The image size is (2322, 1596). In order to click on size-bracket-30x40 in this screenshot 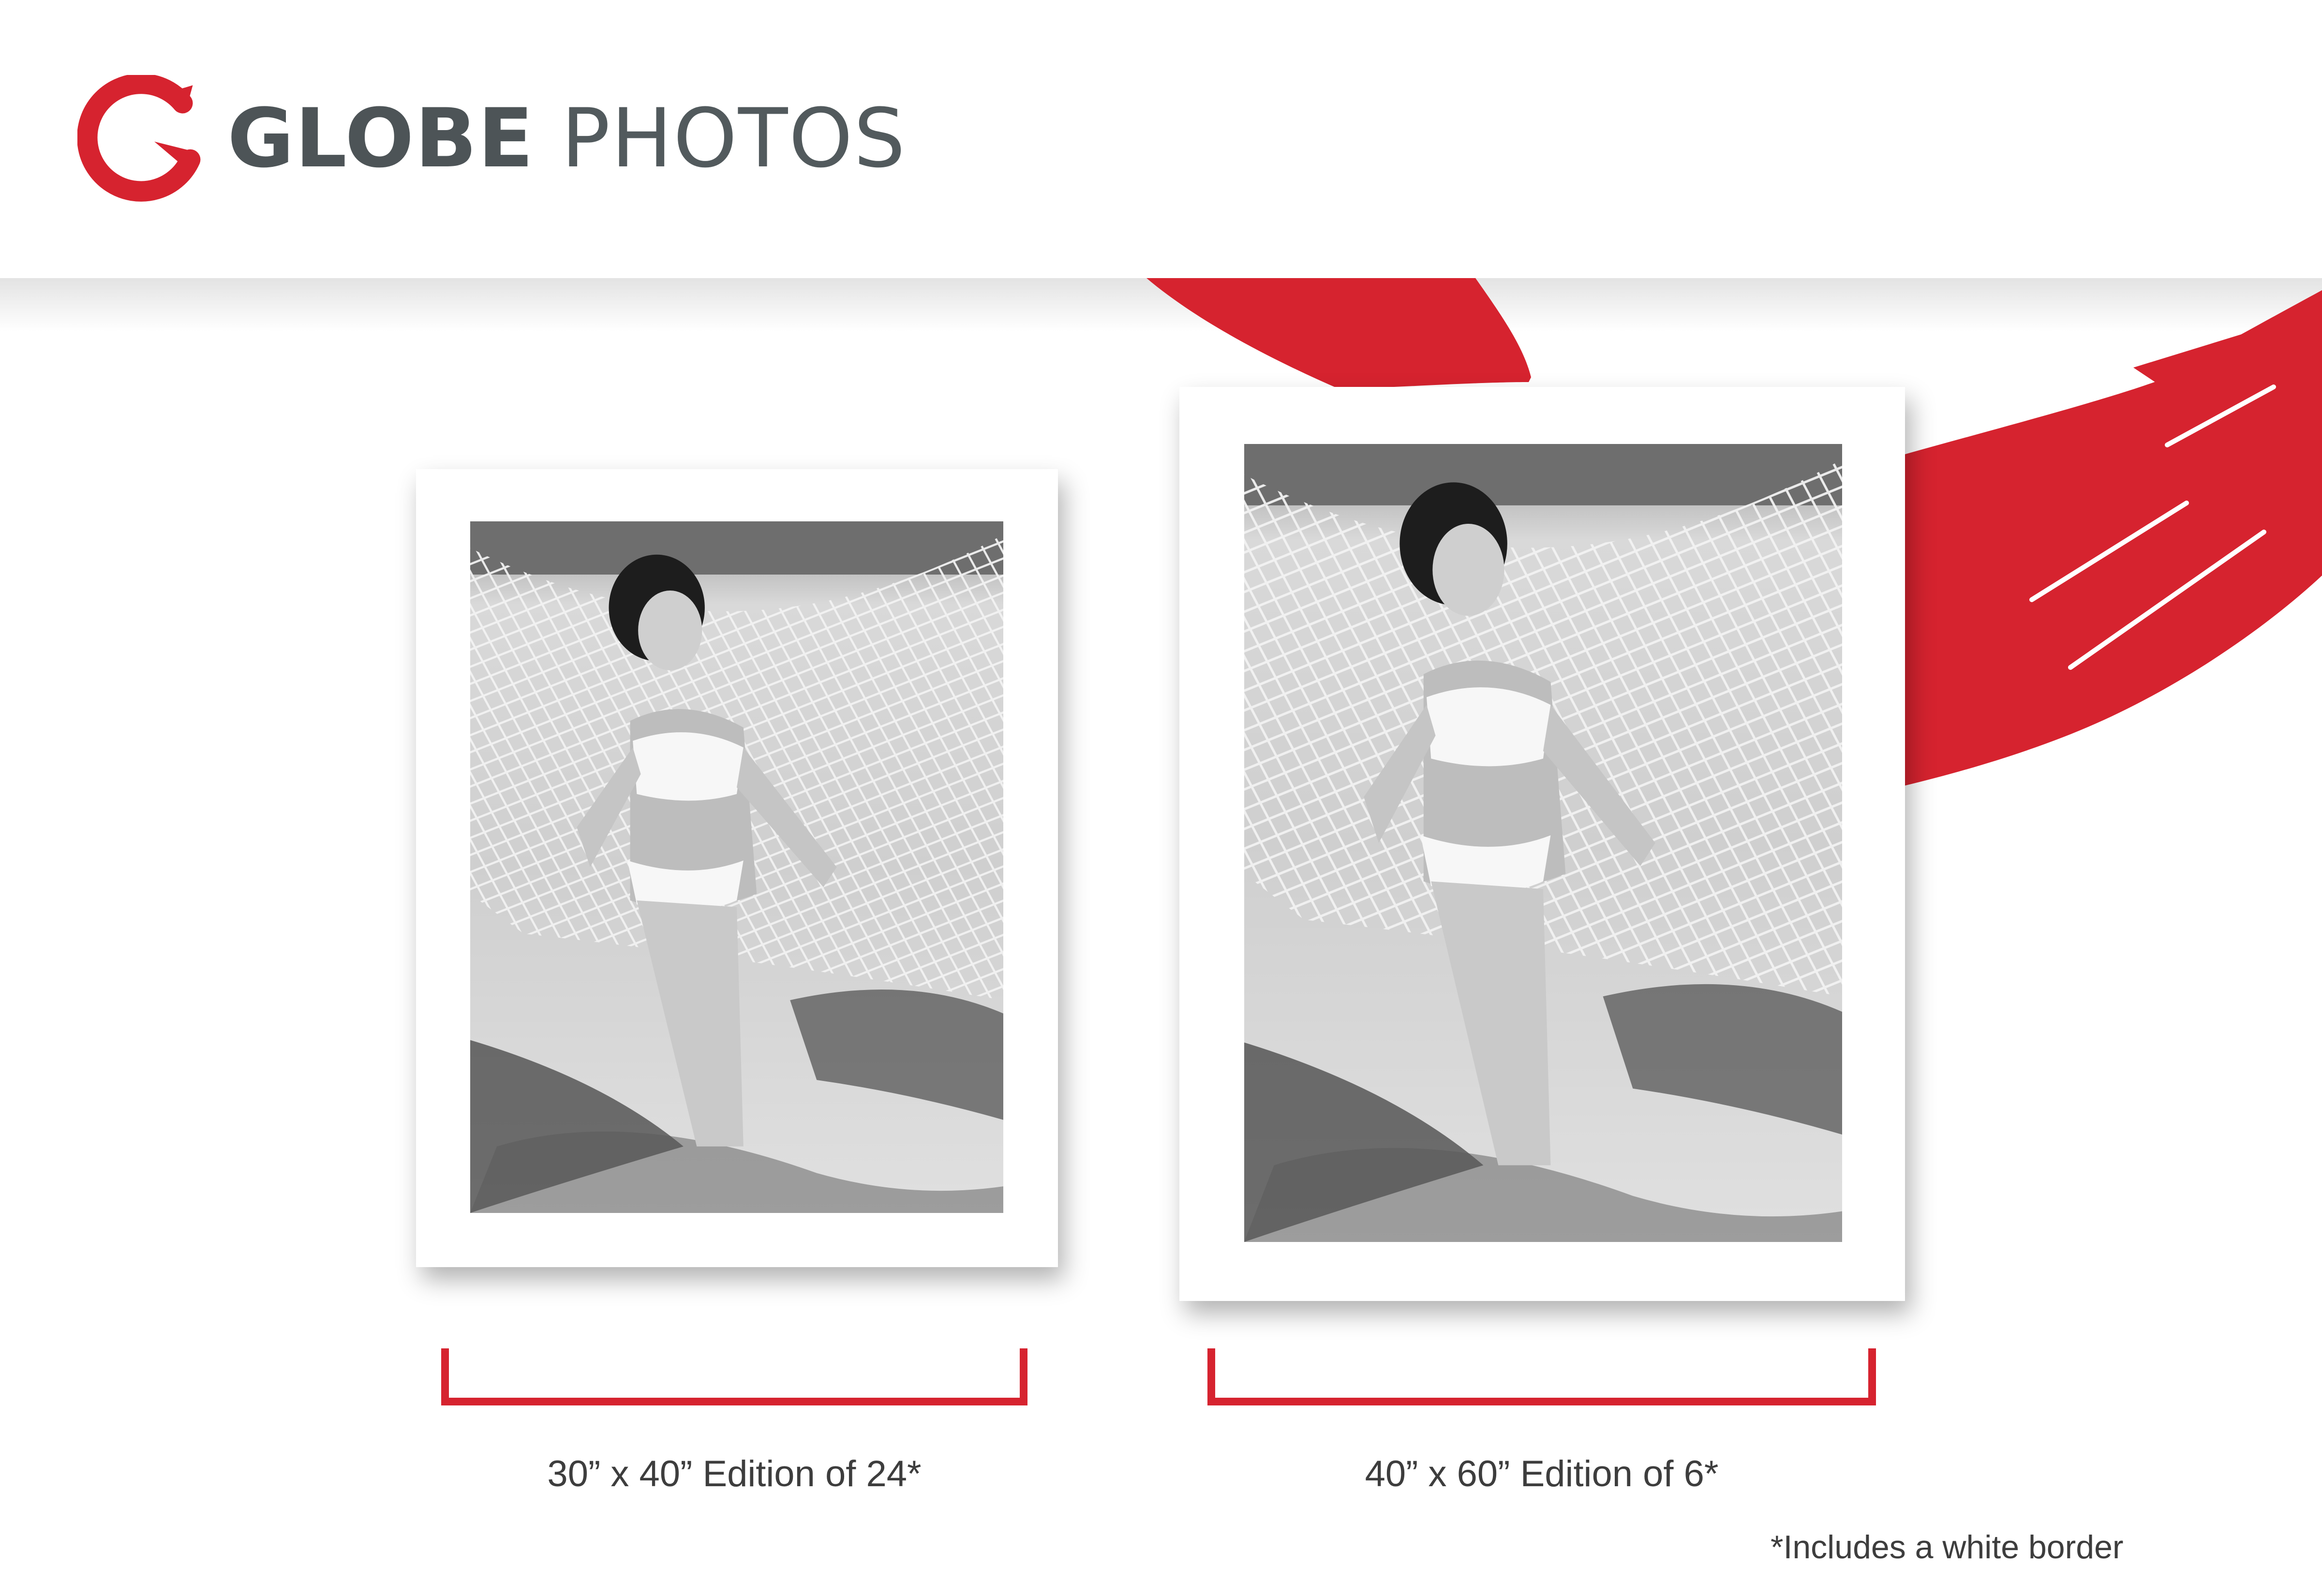, I will do `click(734, 1376)`.